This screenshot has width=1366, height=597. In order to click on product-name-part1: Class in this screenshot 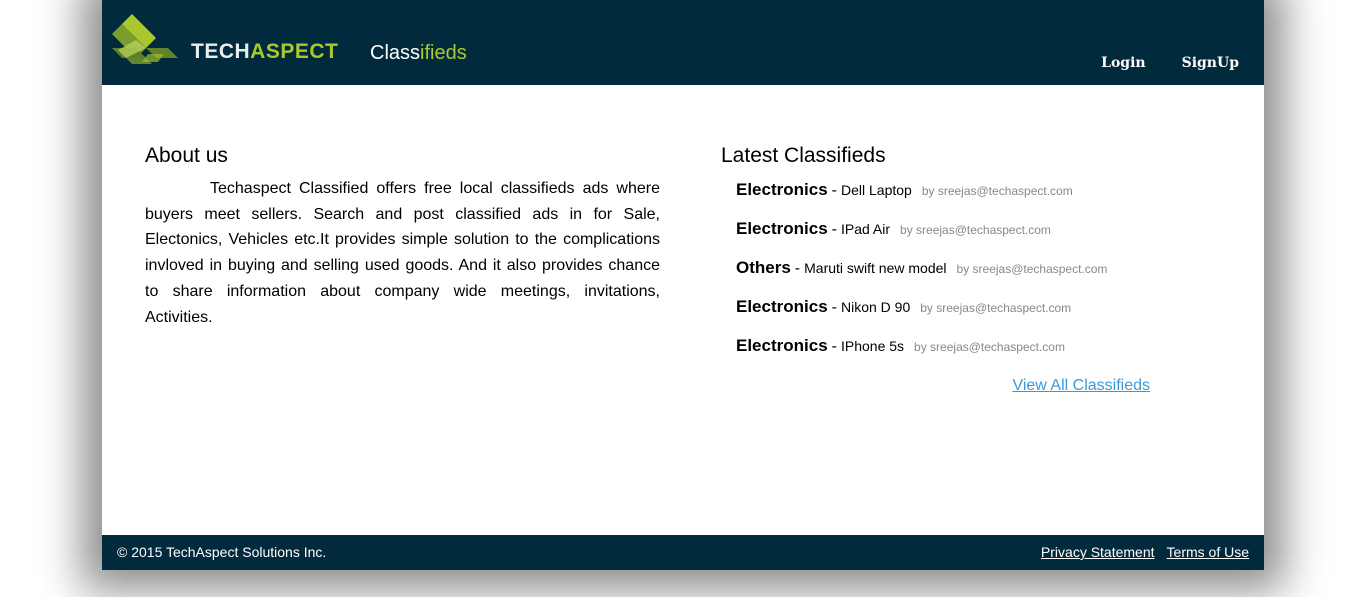, I will do `click(395, 53)`.